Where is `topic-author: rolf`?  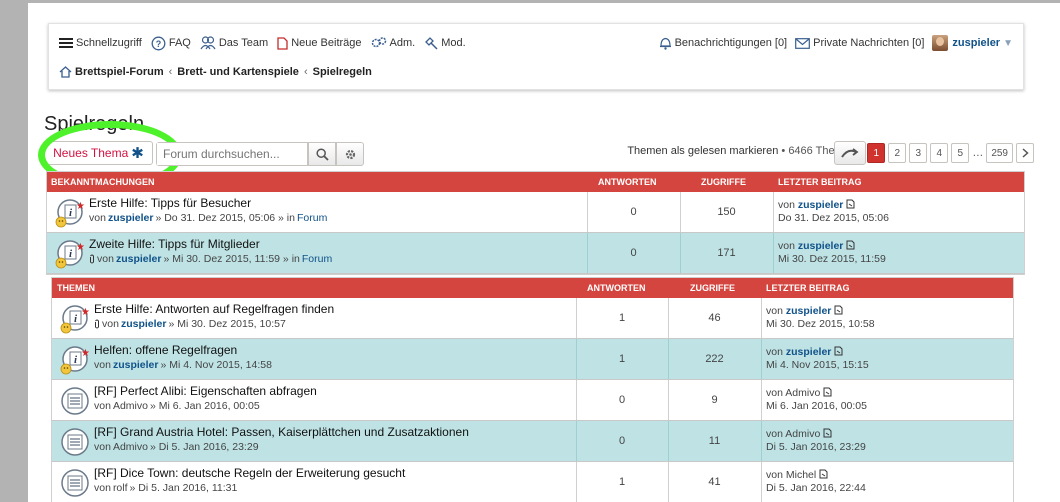 topic-author: rolf is located at coordinates (120, 488).